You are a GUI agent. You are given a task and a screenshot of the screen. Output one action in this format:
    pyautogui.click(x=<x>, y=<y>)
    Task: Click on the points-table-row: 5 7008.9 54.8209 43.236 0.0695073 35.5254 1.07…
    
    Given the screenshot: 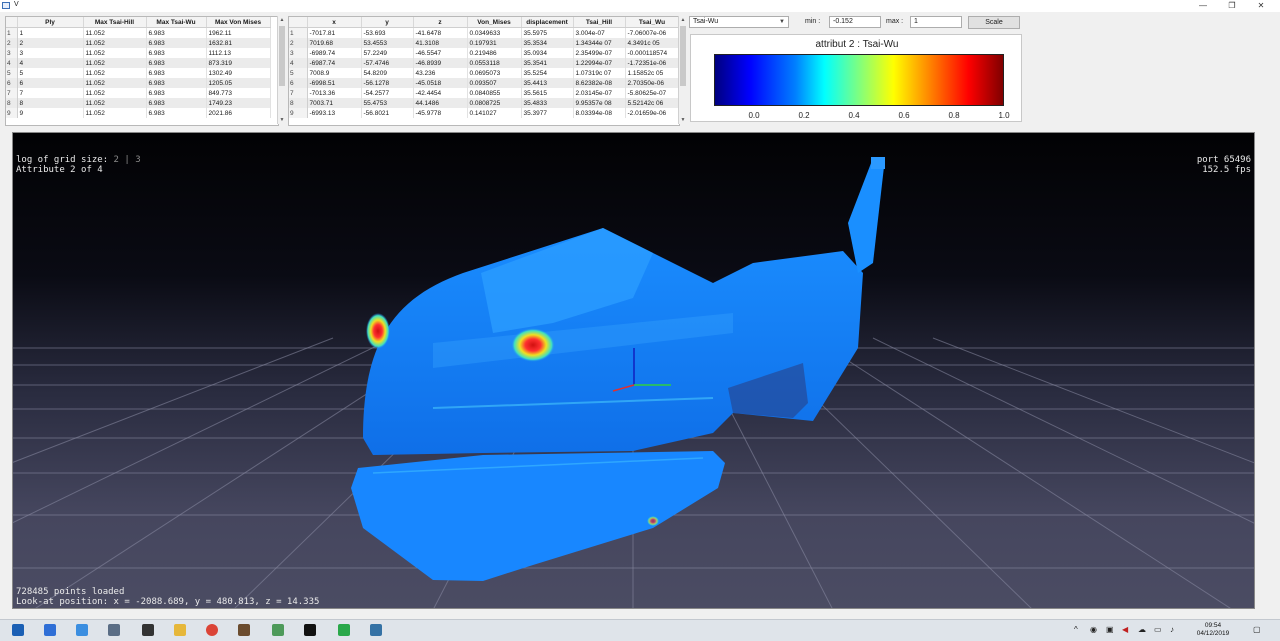 What is the action you would take?
    pyautogui.click(x=484, y=73)
    